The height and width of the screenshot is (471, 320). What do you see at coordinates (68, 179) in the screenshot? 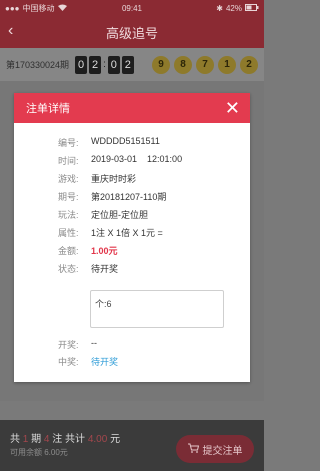
I see `field-label: 游戏:` at bounding box center [68, 179].